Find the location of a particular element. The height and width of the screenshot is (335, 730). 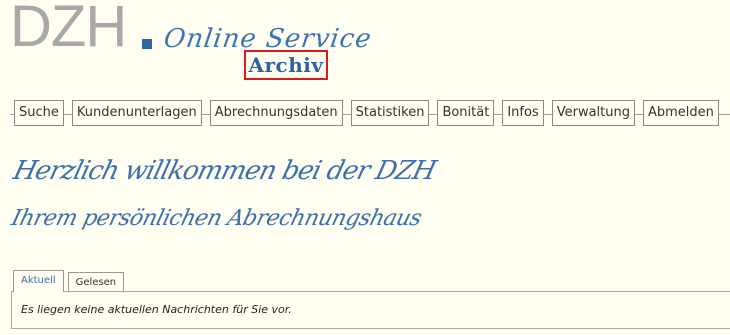

message-tabs: Aktuell Gelesen is located at coordinates (70, 281).